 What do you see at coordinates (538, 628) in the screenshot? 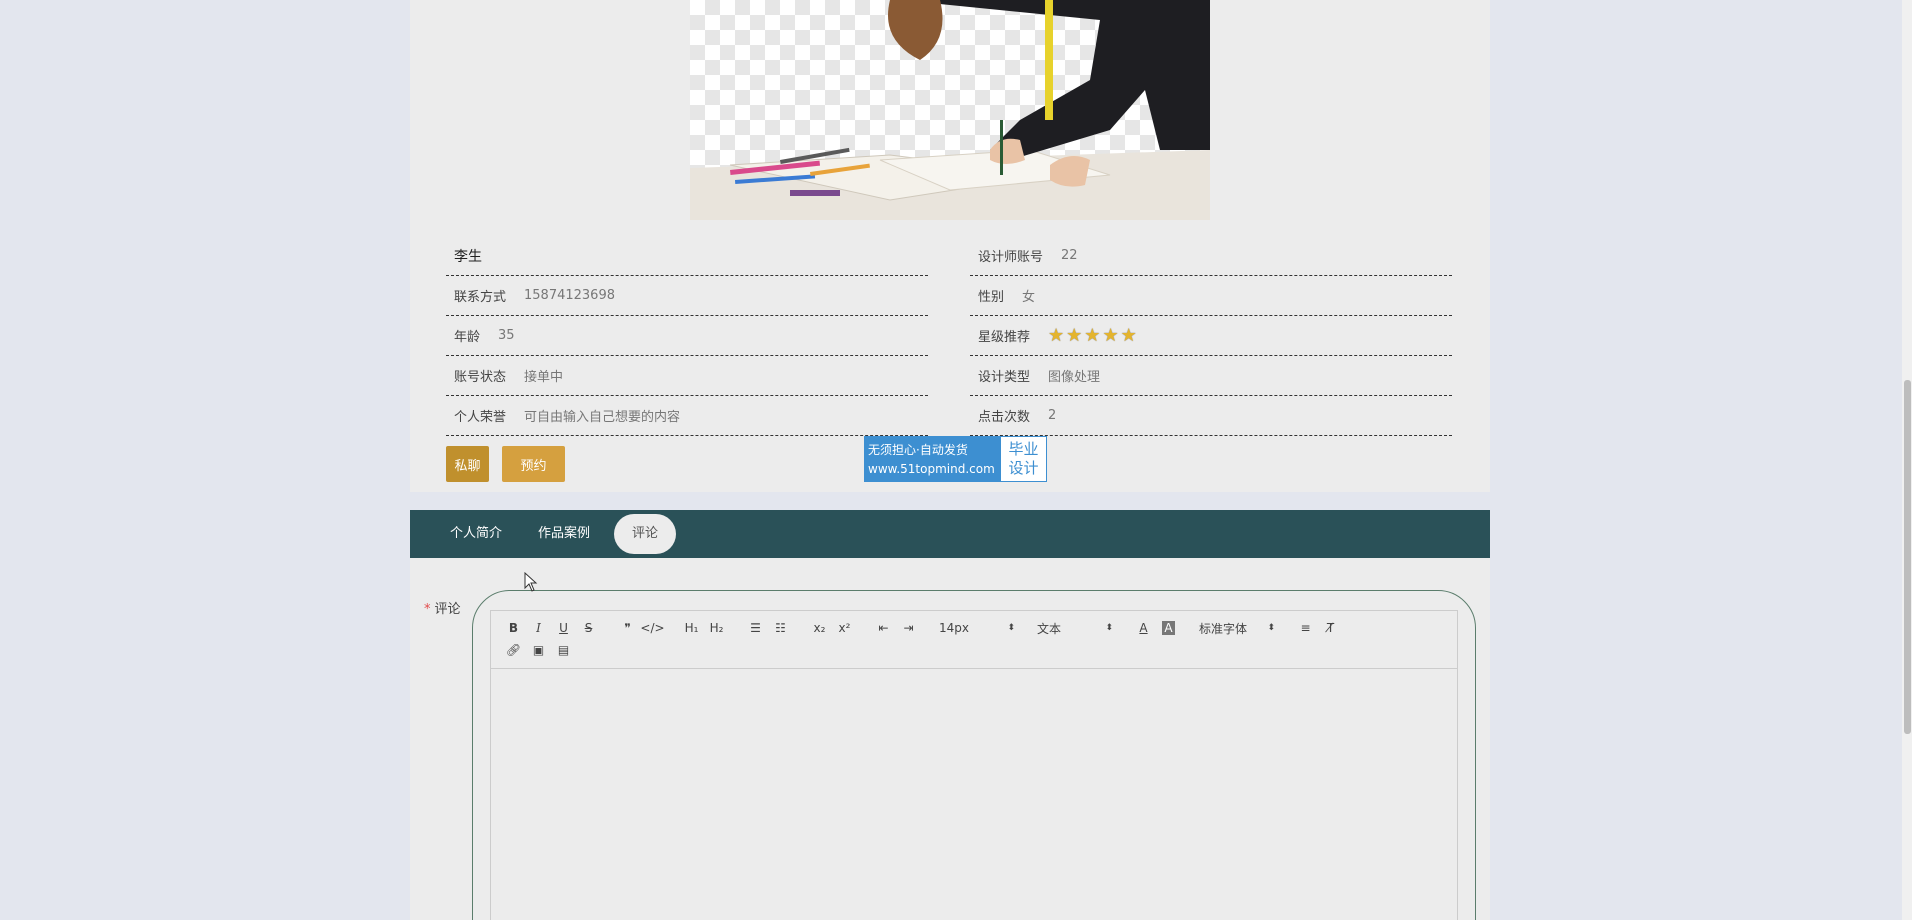
I see `italic-icon: I` at bounding box center [538, 628].